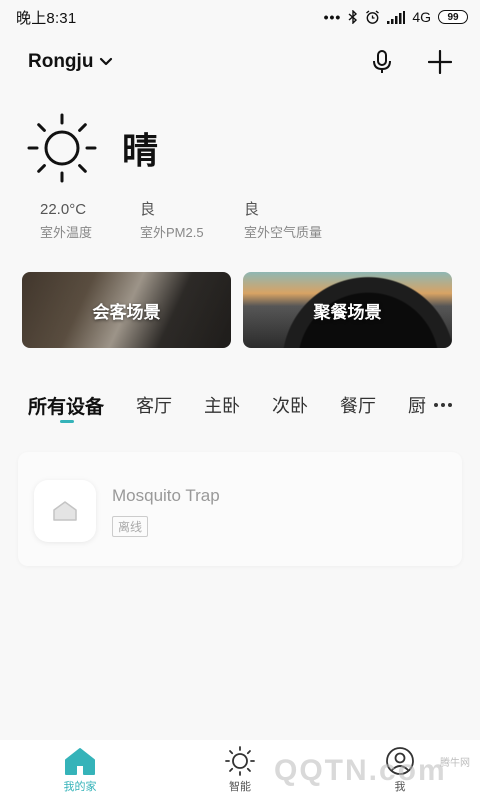 This screenshot has width=480, height=800. What do you see at coordinates (222, 405) in the screenshot?
I see `tab-master-bedroom: 主卧` at bounding box center [222, 405].